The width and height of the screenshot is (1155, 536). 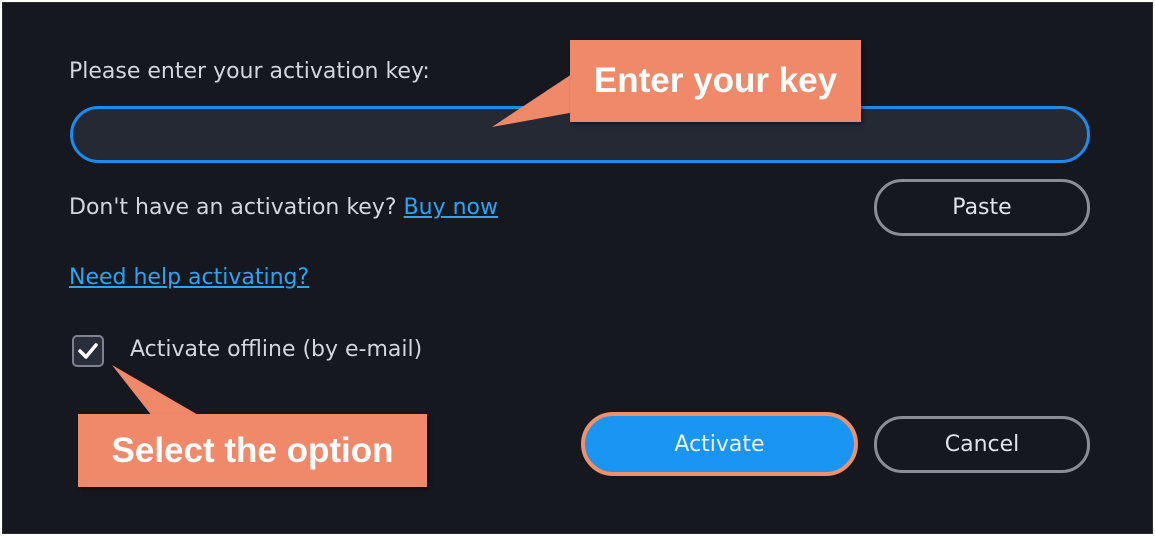 What do you see at coordinates (715, 81) in the screenshot?
I see `enter-key-callout: Enter your key` at bounding box center [715, 81].